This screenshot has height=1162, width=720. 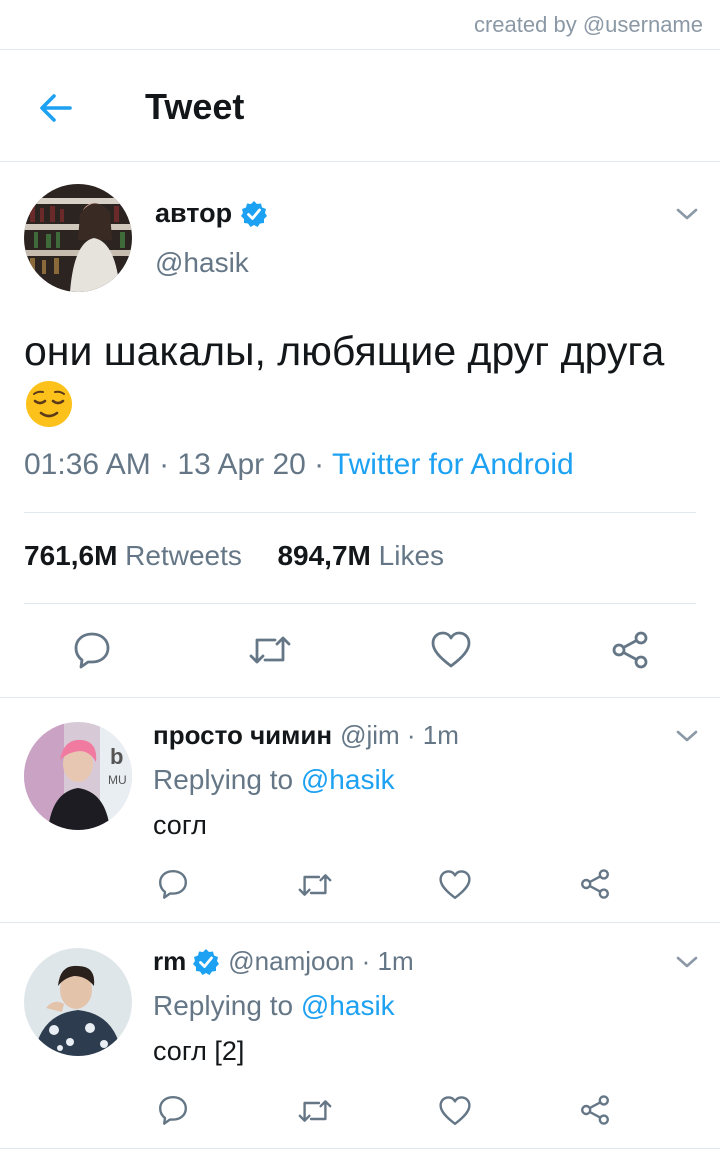 What do you see at coordinates (202, 263) in the screenshot?
I see `author-handle: @hasik` at bounding box center [202, 263].